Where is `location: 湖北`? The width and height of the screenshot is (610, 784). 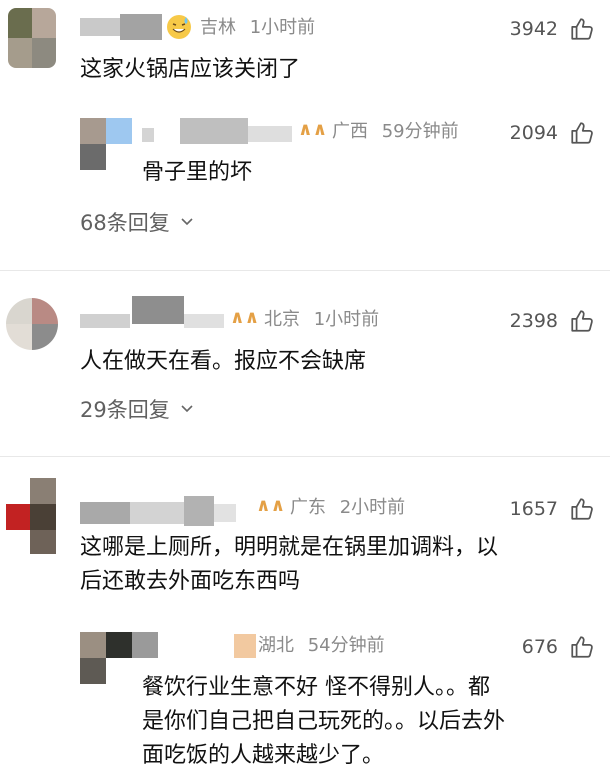 location: 湖北 is located at coordinates (276, 645).